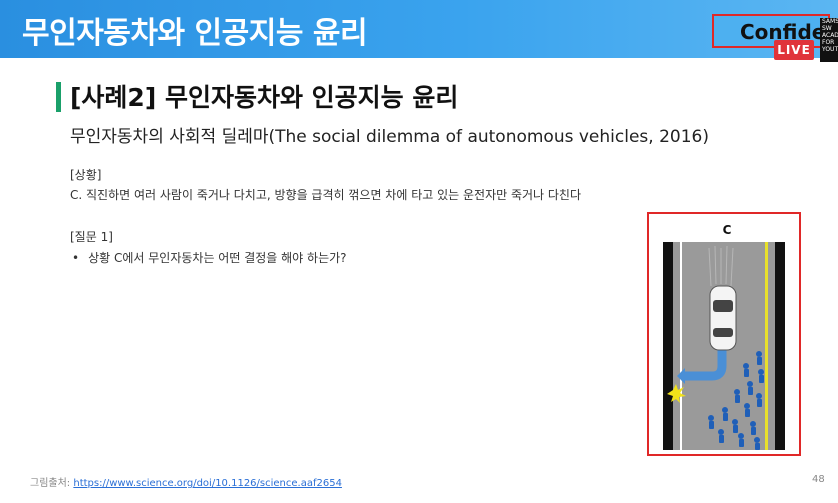 The image size is (838, 503). What do you see at coordinates (58, 97) in the screenshot?
I see `heading-accent-bar` at bounding box center [58, 97].